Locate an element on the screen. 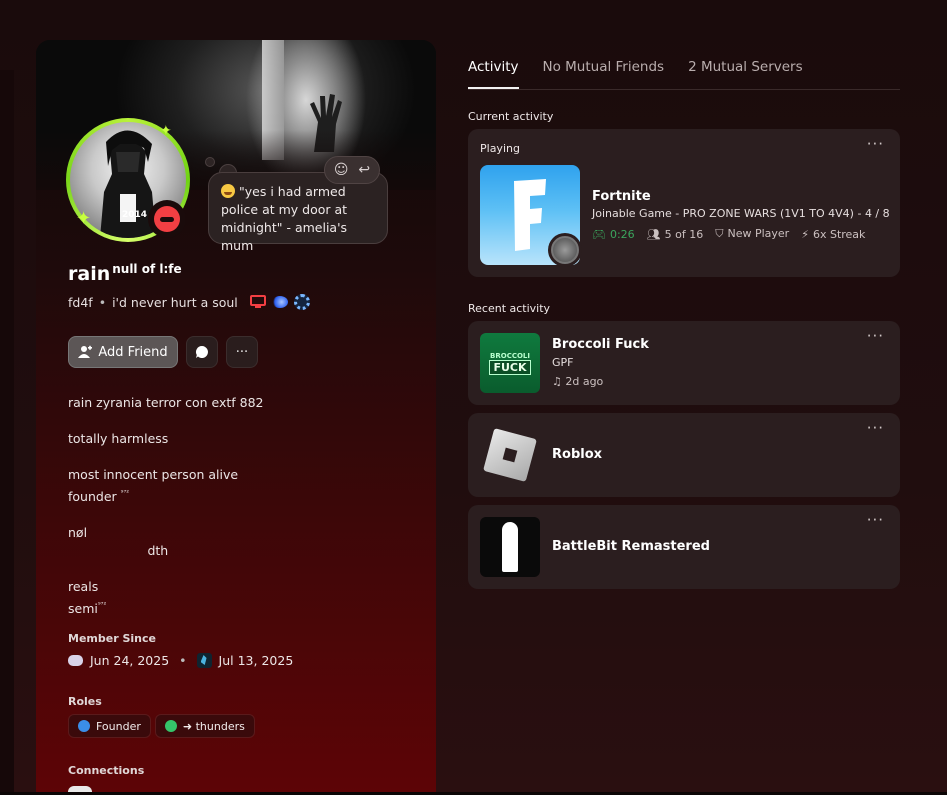 The height and width of the screenshot is (795, 947). activity-meta: 🎮︎ 0:26 👥︎ 5 of 16 ⛉ New Player ⚡︎ 6x Streak is located at coordinates (728, 234).